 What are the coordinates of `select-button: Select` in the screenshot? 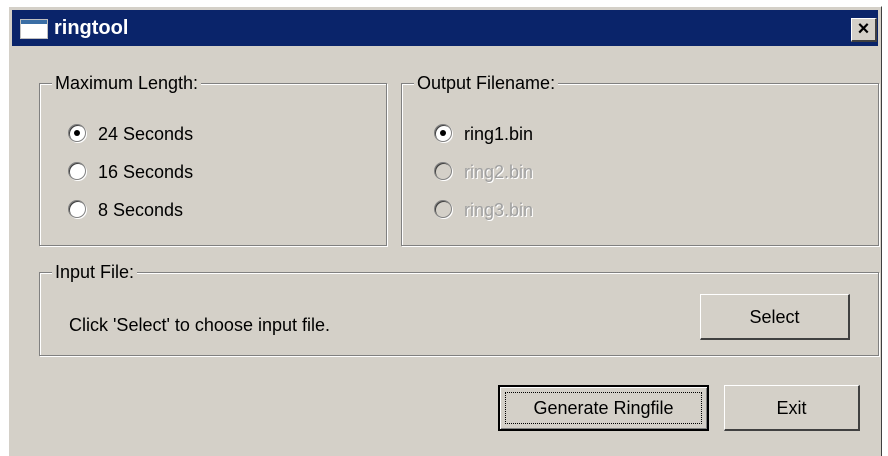 It's located at (775, 317).